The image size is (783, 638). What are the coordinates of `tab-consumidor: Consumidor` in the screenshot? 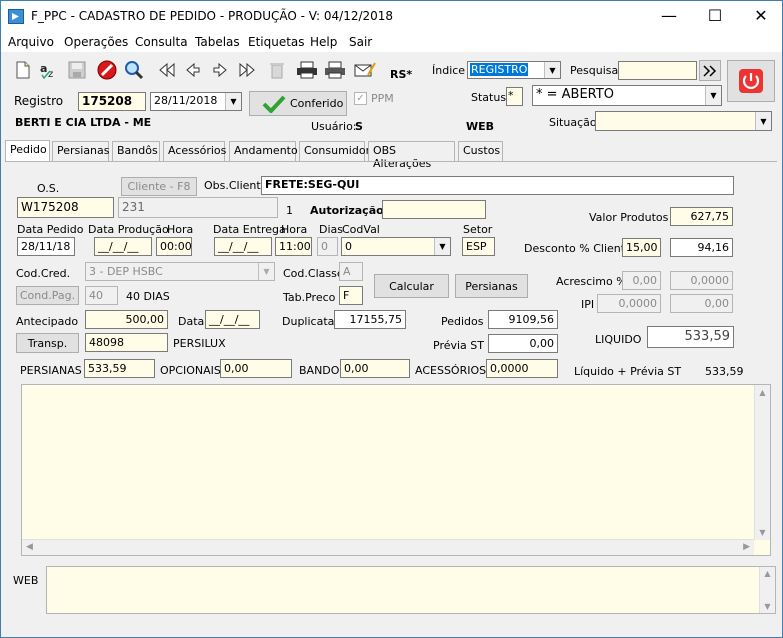 It's located at (334, 151).